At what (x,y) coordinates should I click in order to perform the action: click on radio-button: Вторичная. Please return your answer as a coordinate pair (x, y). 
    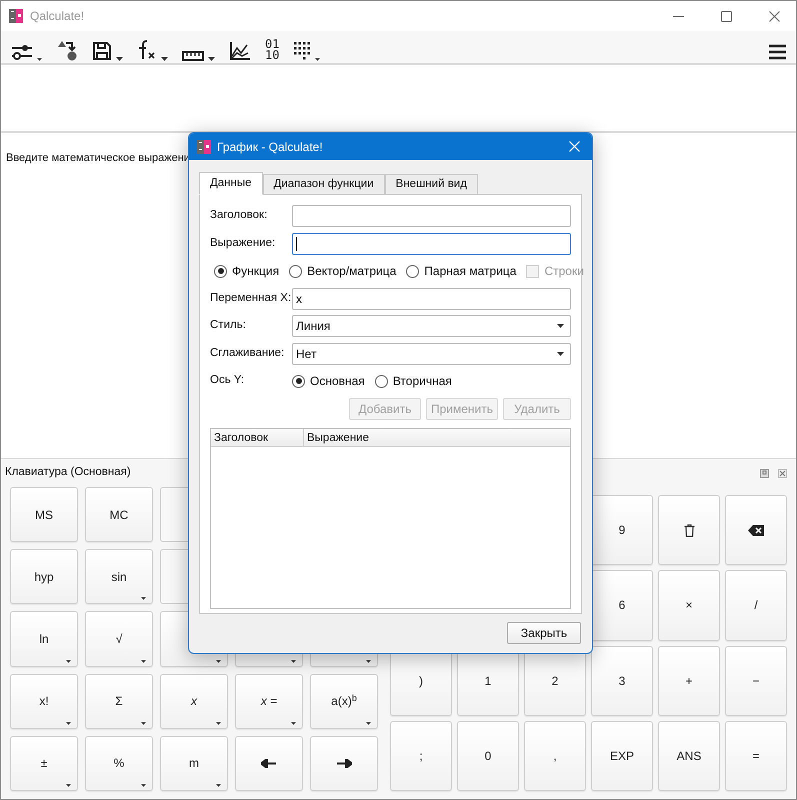
    Looking at the image, I should click on (413, 381).